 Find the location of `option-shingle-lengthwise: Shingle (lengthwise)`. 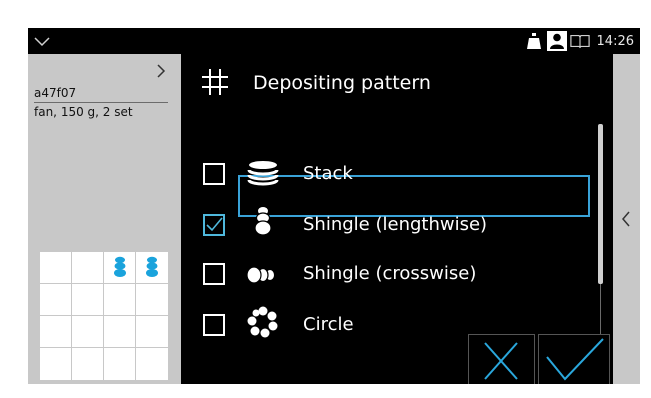

option-shingle-lengthwise: Shingle (lengthwise) is located at coordinates (391, 227).